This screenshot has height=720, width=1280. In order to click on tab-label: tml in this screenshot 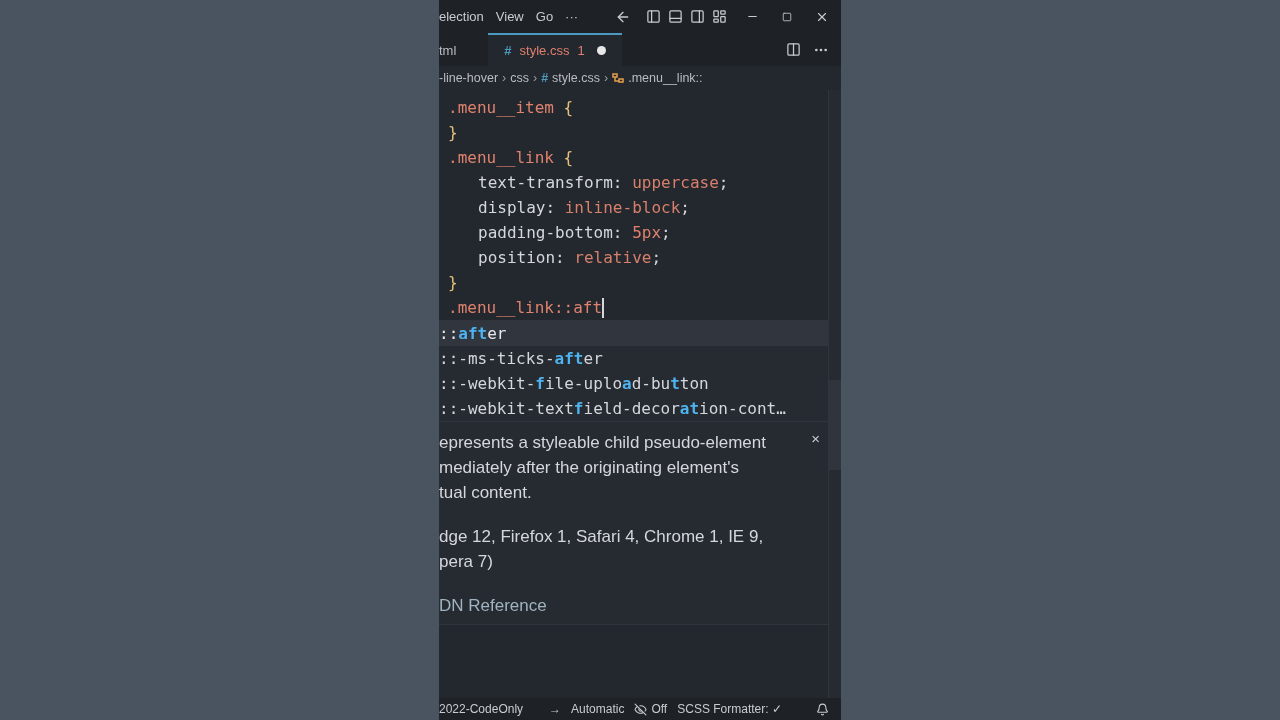, I will do `click(448, 50)`.